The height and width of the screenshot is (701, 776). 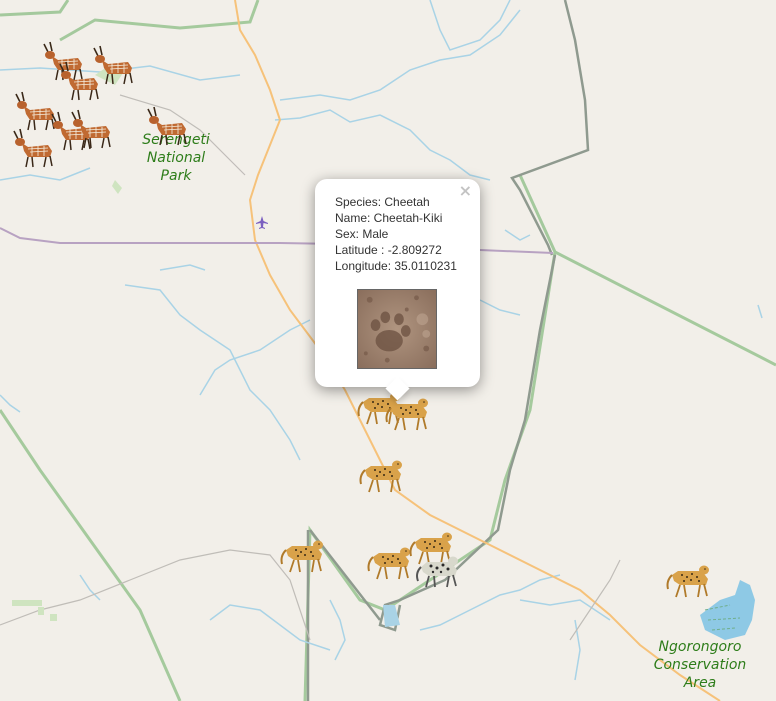 I want to click on close-icon: ×, so click(x=465, y=191).